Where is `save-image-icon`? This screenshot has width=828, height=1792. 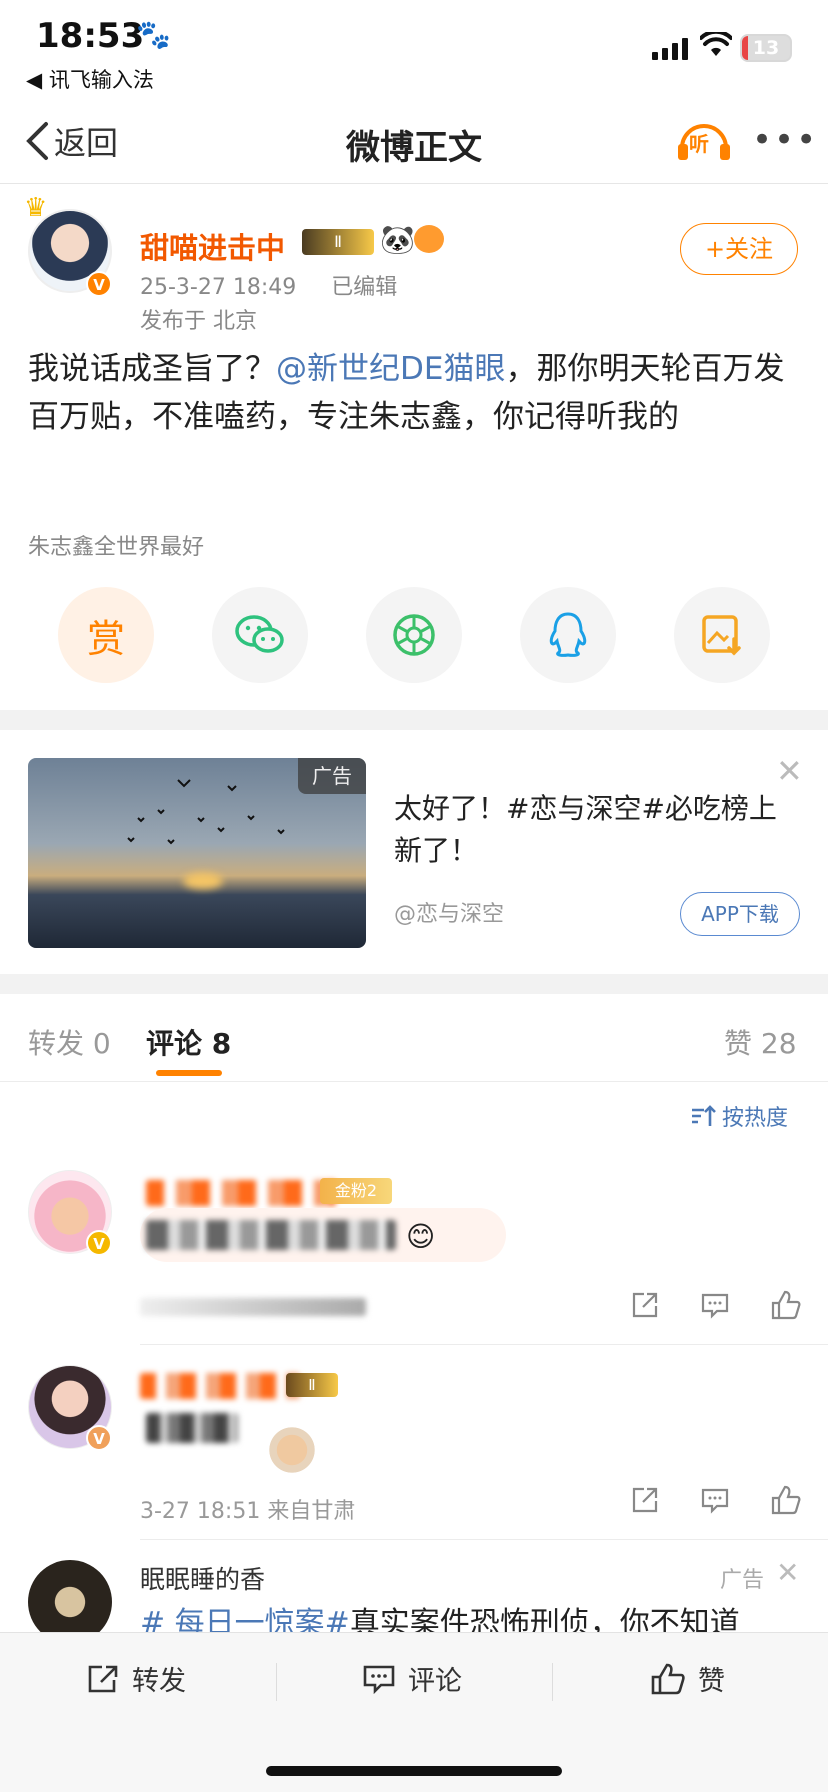
save-image-icon is located at coordinates (721, 635).